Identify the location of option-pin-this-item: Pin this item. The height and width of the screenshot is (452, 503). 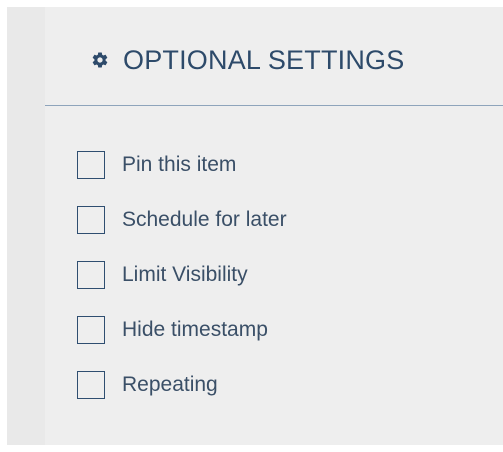
(182, 165).